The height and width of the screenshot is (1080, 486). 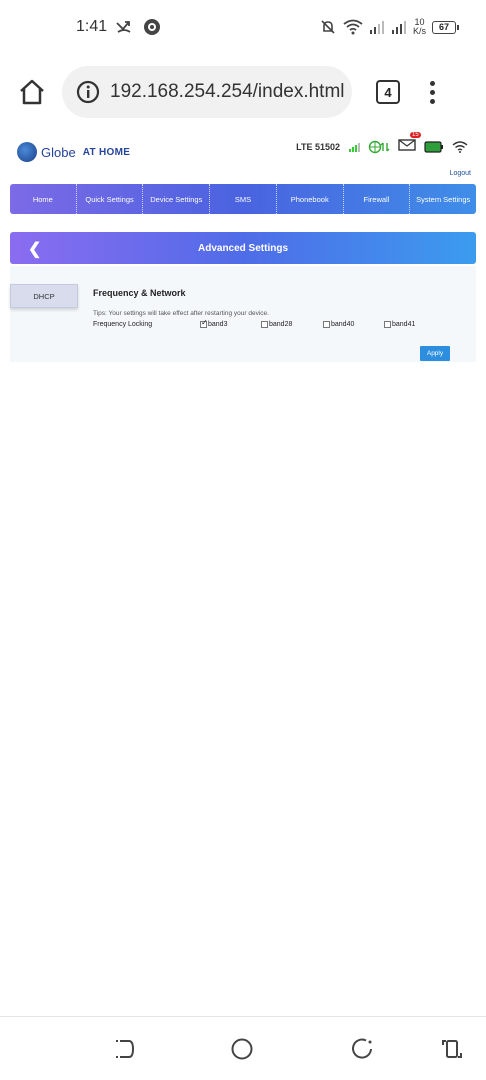 I want to click on band40-option: band40, so click(x=338, y=324).